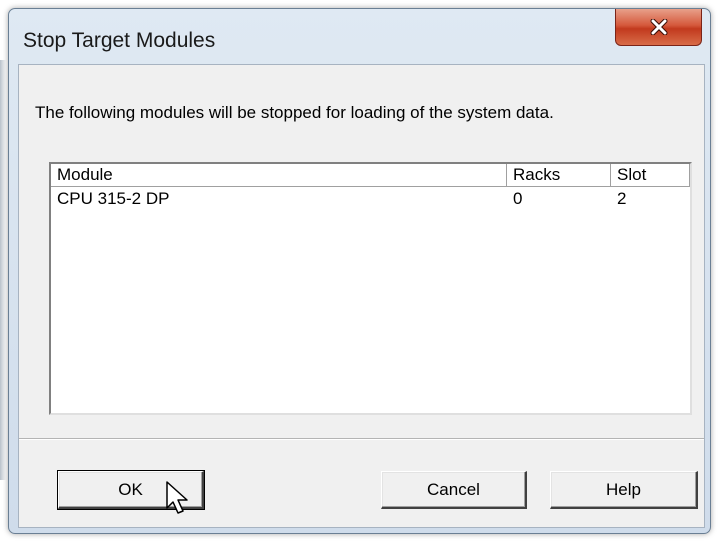 This screenshot has width=720, height=542. I want to click on list-header: Module Racks Slot, so click(370, 175).